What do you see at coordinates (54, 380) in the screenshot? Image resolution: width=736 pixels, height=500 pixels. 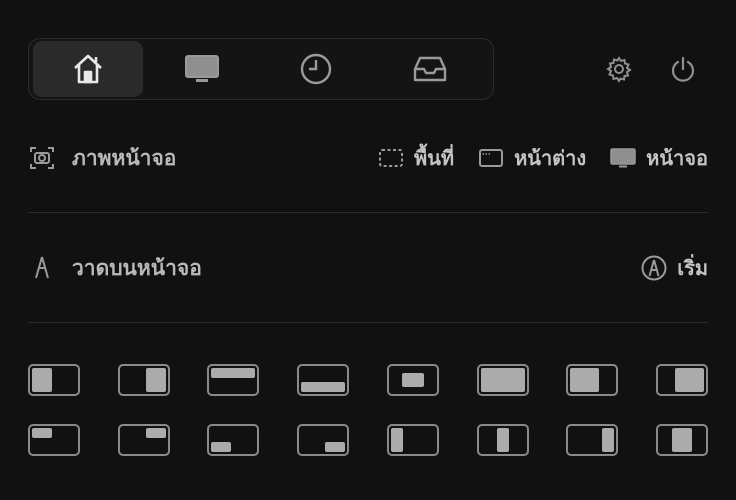 I see `layout-left-half` at bounding box center [54, 380].